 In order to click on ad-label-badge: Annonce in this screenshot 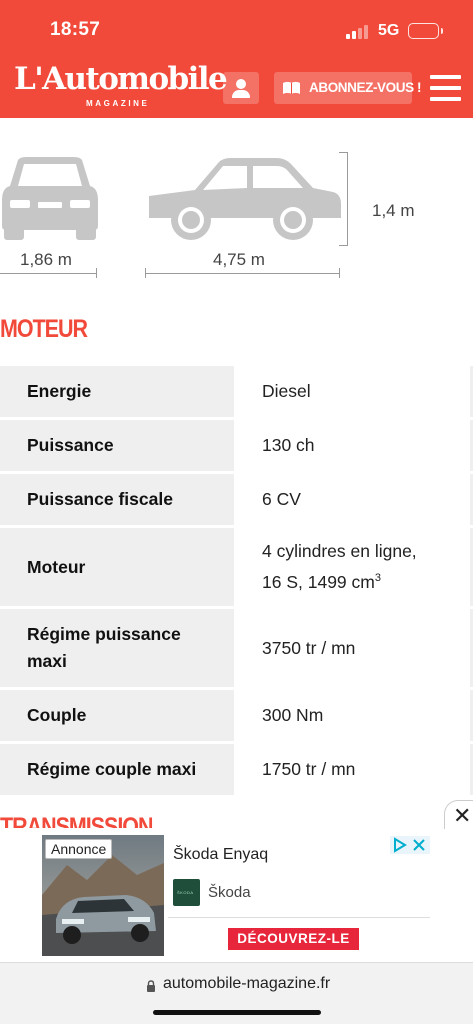, I will do `click(79, 849)`.